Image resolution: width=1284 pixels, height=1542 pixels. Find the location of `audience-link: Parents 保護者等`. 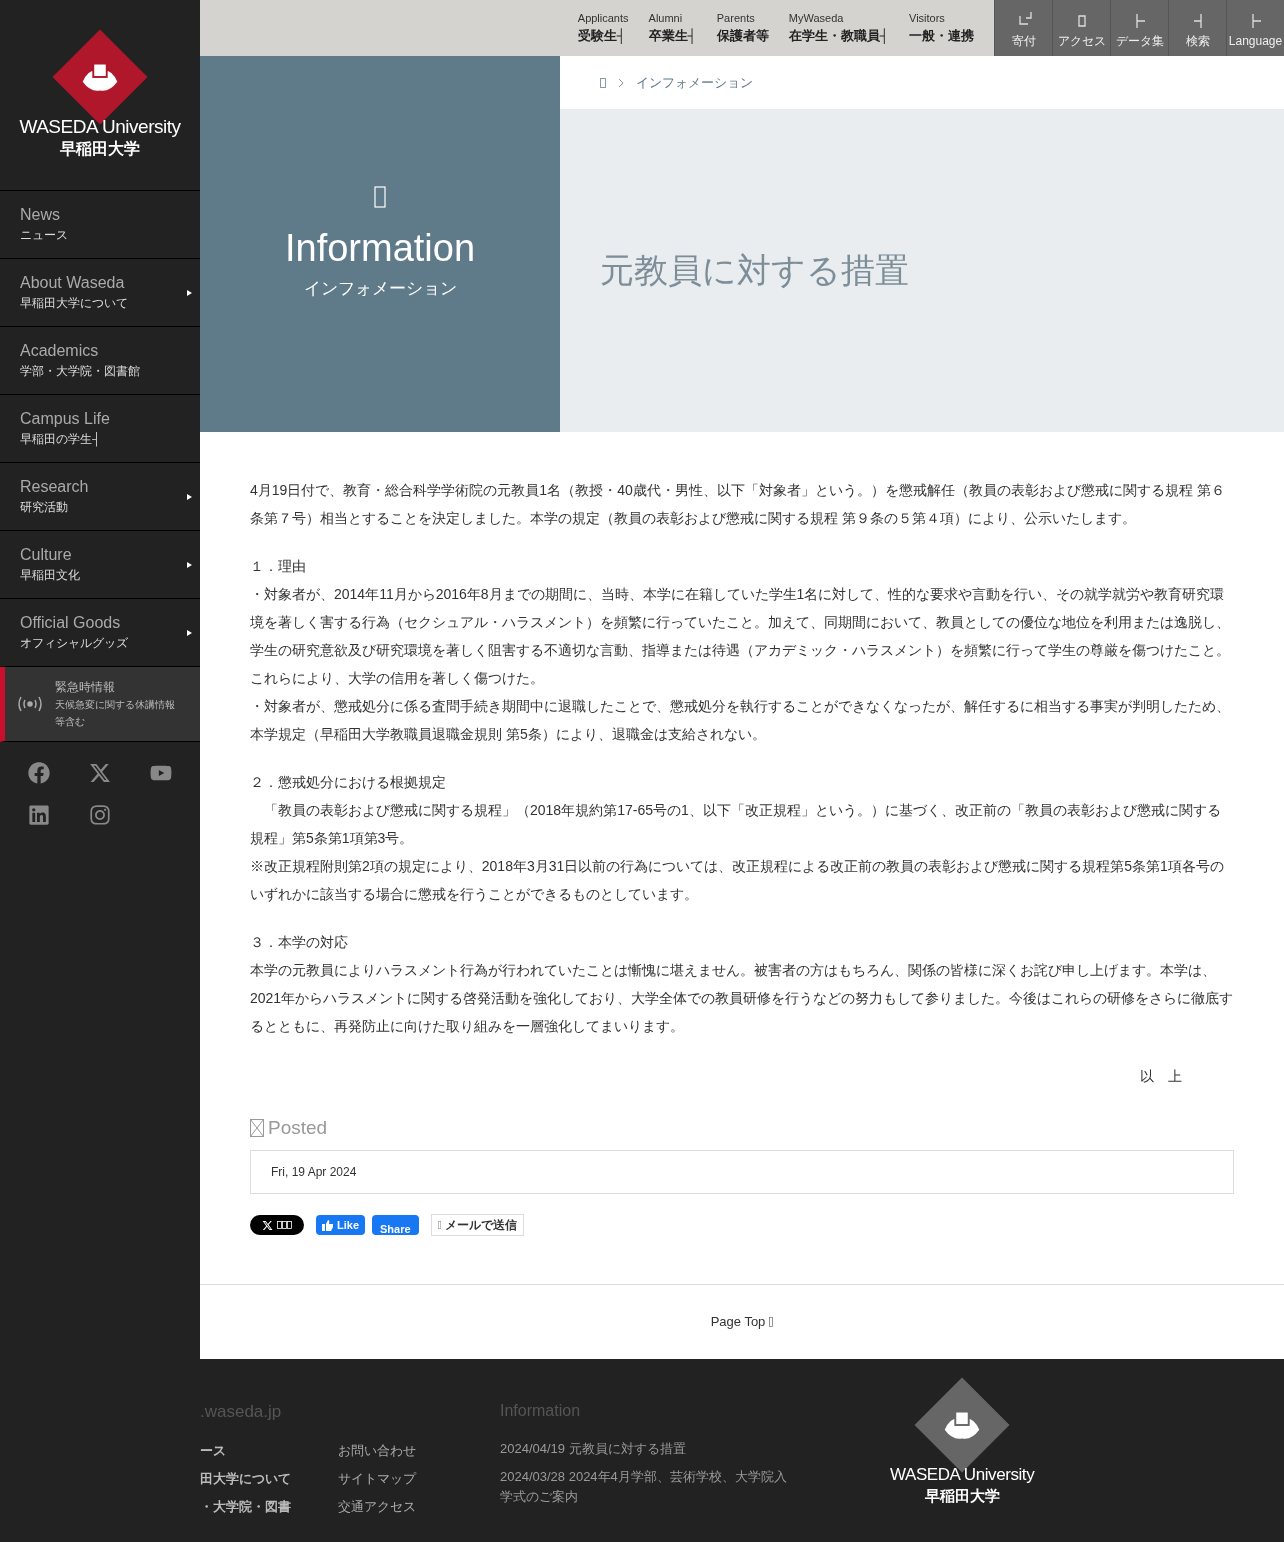

audience-link: Parents 保護者等 is located at coordinates (742, 28).